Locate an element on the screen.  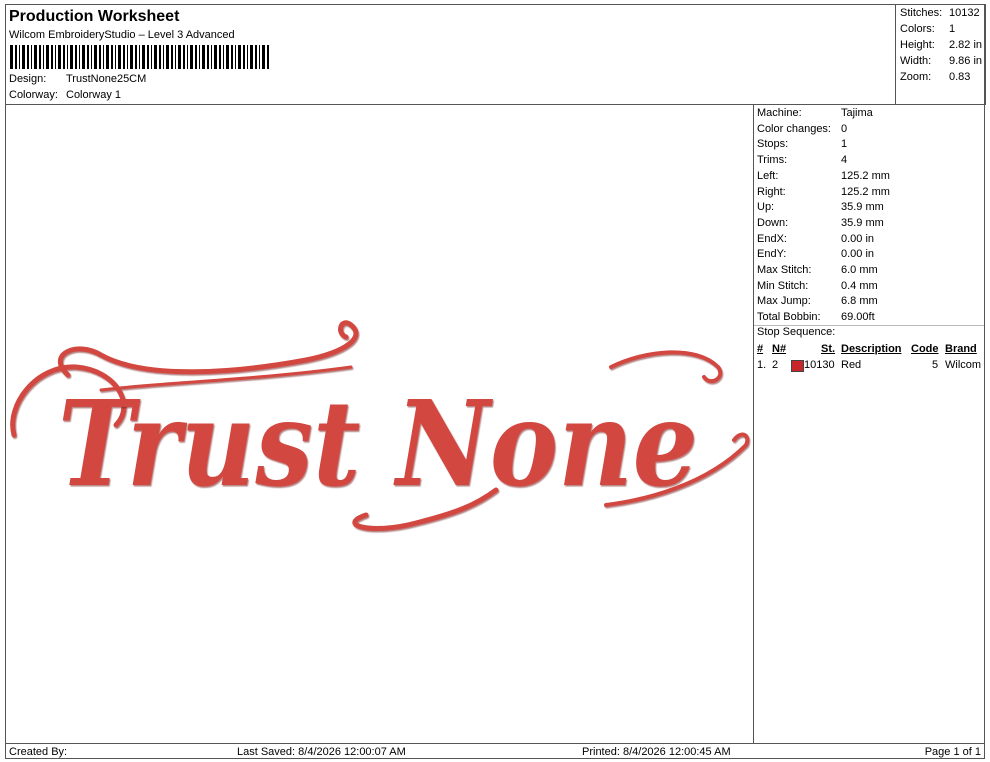
column-header-needle: N# is located at coordinates (779, 349).